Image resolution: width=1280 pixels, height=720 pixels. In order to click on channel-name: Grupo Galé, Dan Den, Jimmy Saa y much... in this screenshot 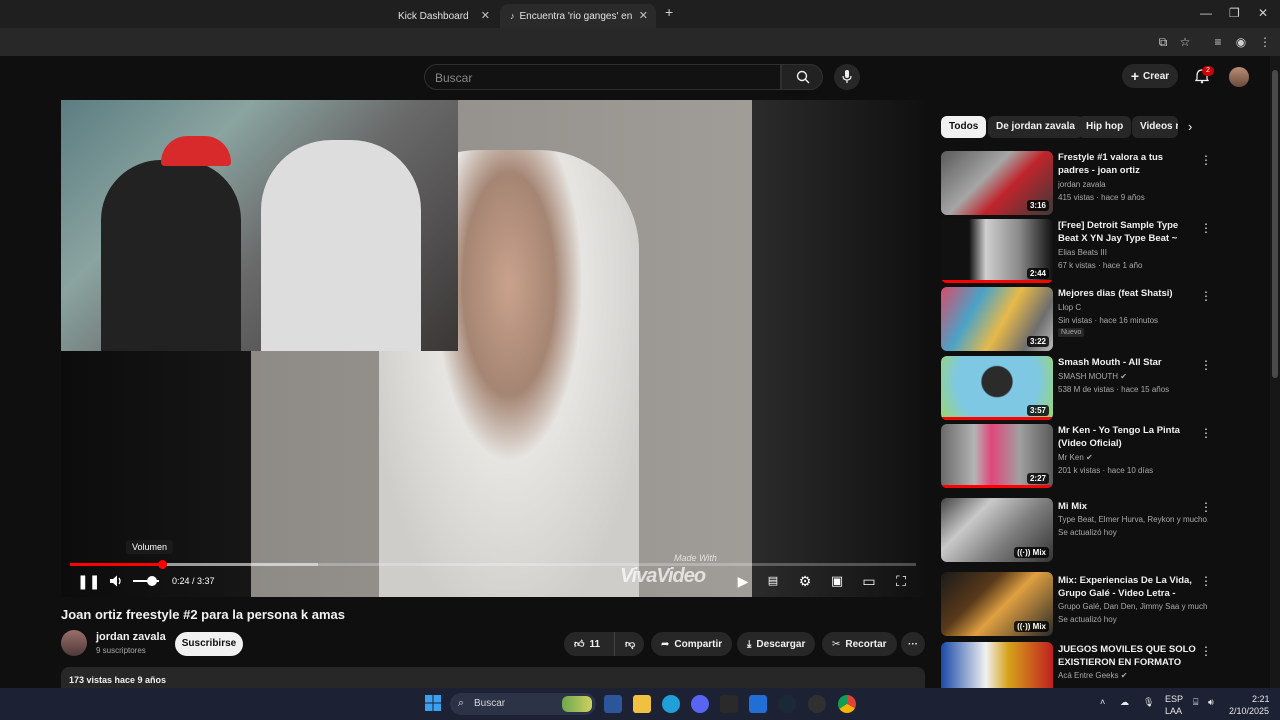, I will do `click(1133, 606)`.